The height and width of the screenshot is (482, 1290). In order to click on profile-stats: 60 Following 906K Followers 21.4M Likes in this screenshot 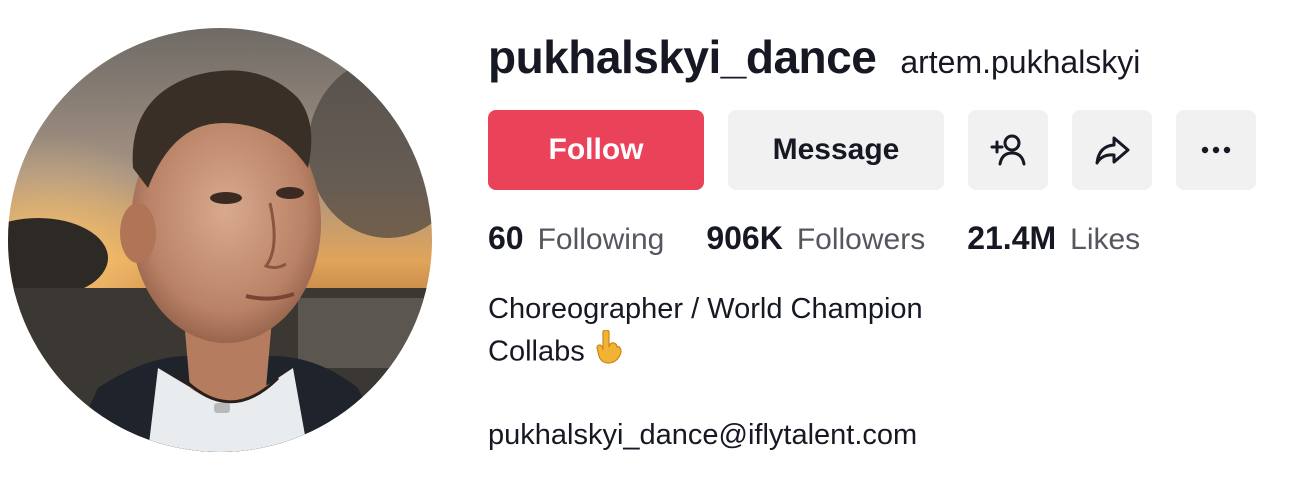, I will do `click(835, 238)`.